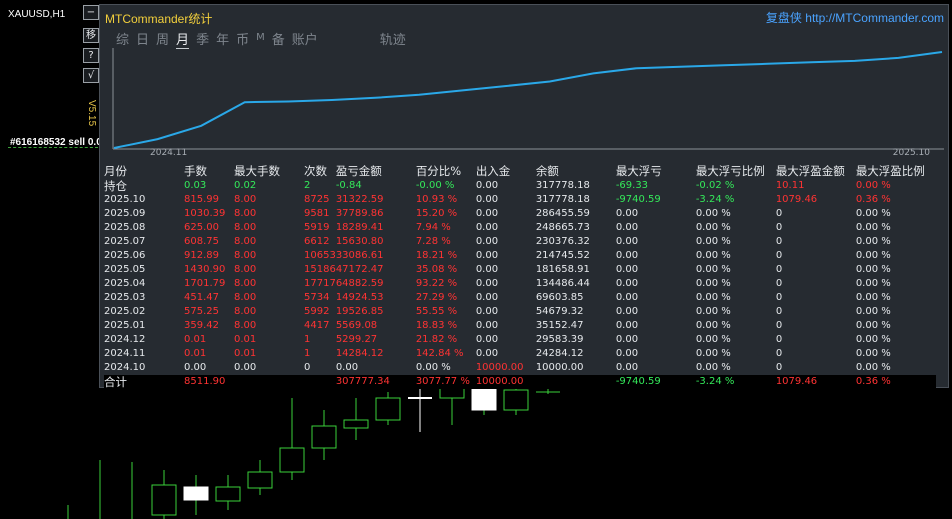  I want to click on cell-percent: 10.93 %, so click(436, 199).